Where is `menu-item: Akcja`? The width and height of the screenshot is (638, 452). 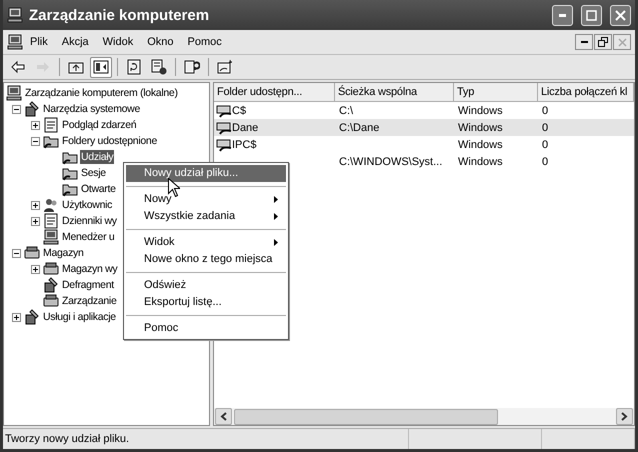
menu-item: Akcja is located at coordinates (75, 42).